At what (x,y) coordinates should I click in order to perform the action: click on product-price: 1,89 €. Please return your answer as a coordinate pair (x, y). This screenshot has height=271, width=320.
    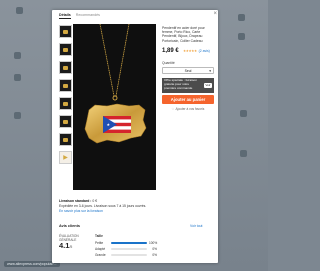
    Looking at the image, I should click on (170, 51).